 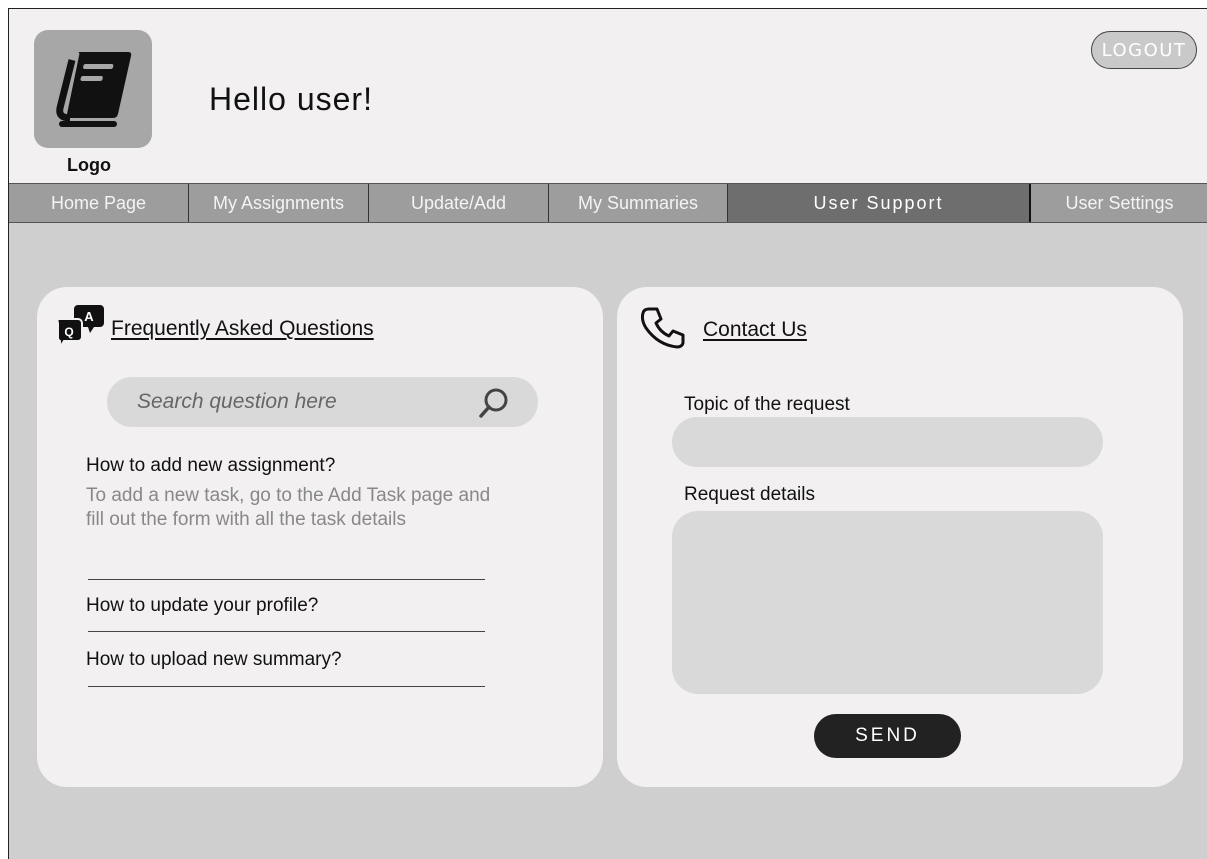 I want to click on book-icon, so click(x=94, y=89).